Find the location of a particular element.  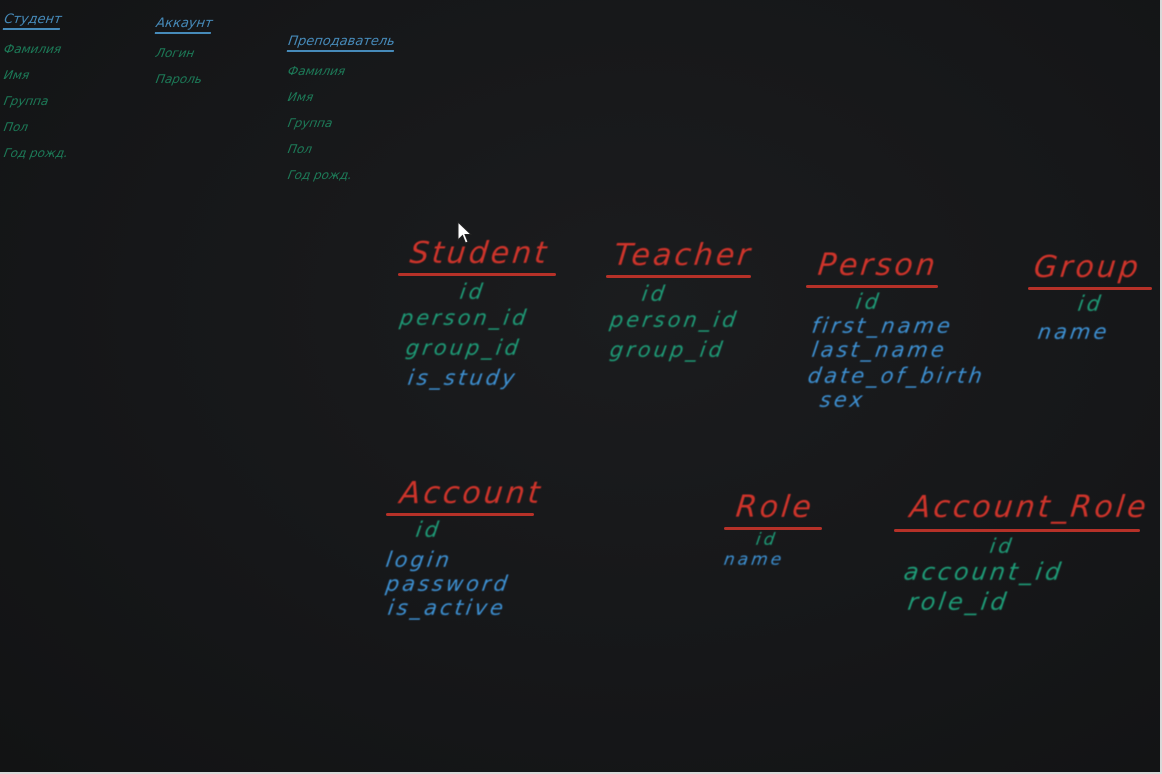

entity-field: password is located at coordinates (448, 584).